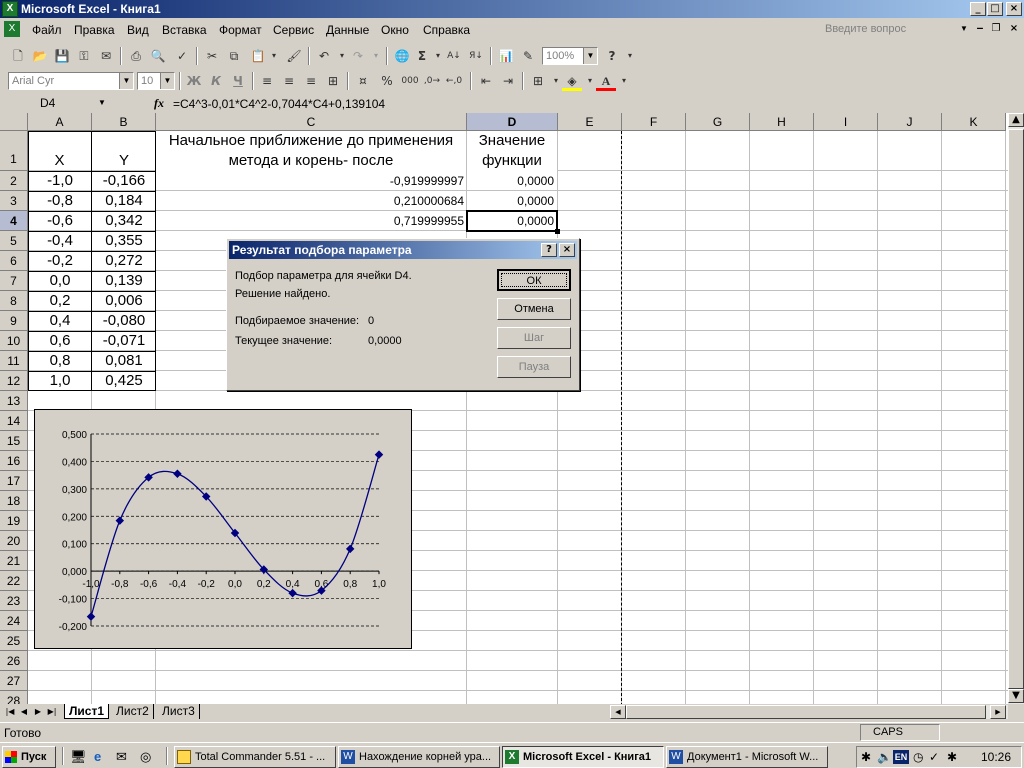 This screenshot has width=1024, height=768. Describe the element at coordinates (47, 30) in the screenshot. I see `menu-file: Файл` at that location.